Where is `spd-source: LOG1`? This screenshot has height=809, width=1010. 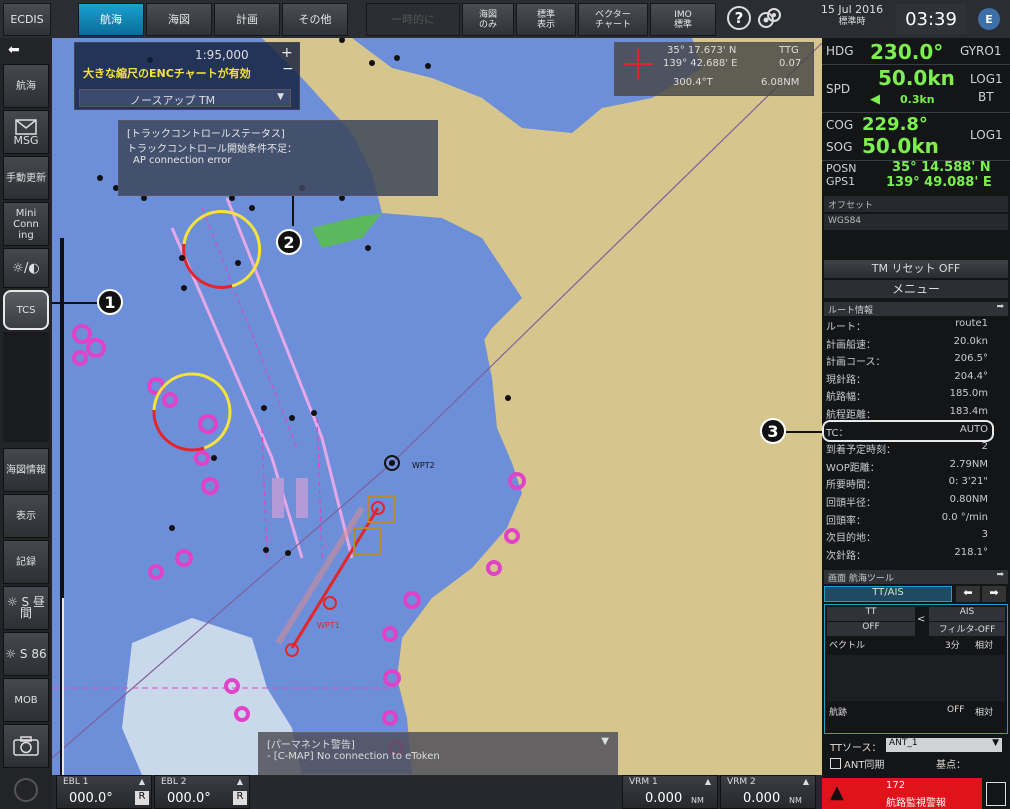
spd-source: LOG1 is located at coordinates (986, 79).